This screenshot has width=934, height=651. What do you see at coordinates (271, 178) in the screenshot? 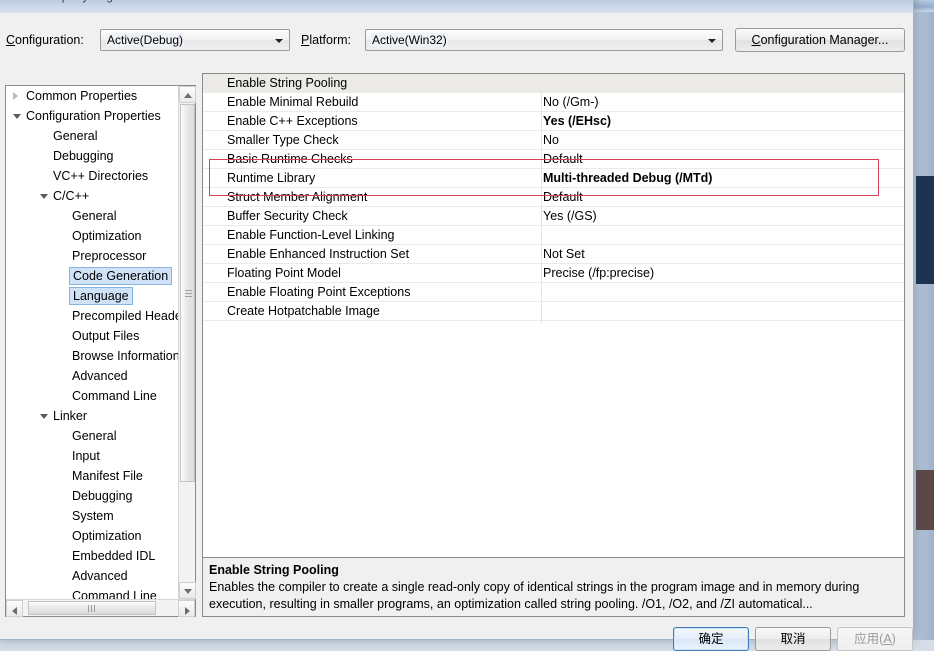
I see `property-name: Runtime Library` at bounding box center [271, 178].